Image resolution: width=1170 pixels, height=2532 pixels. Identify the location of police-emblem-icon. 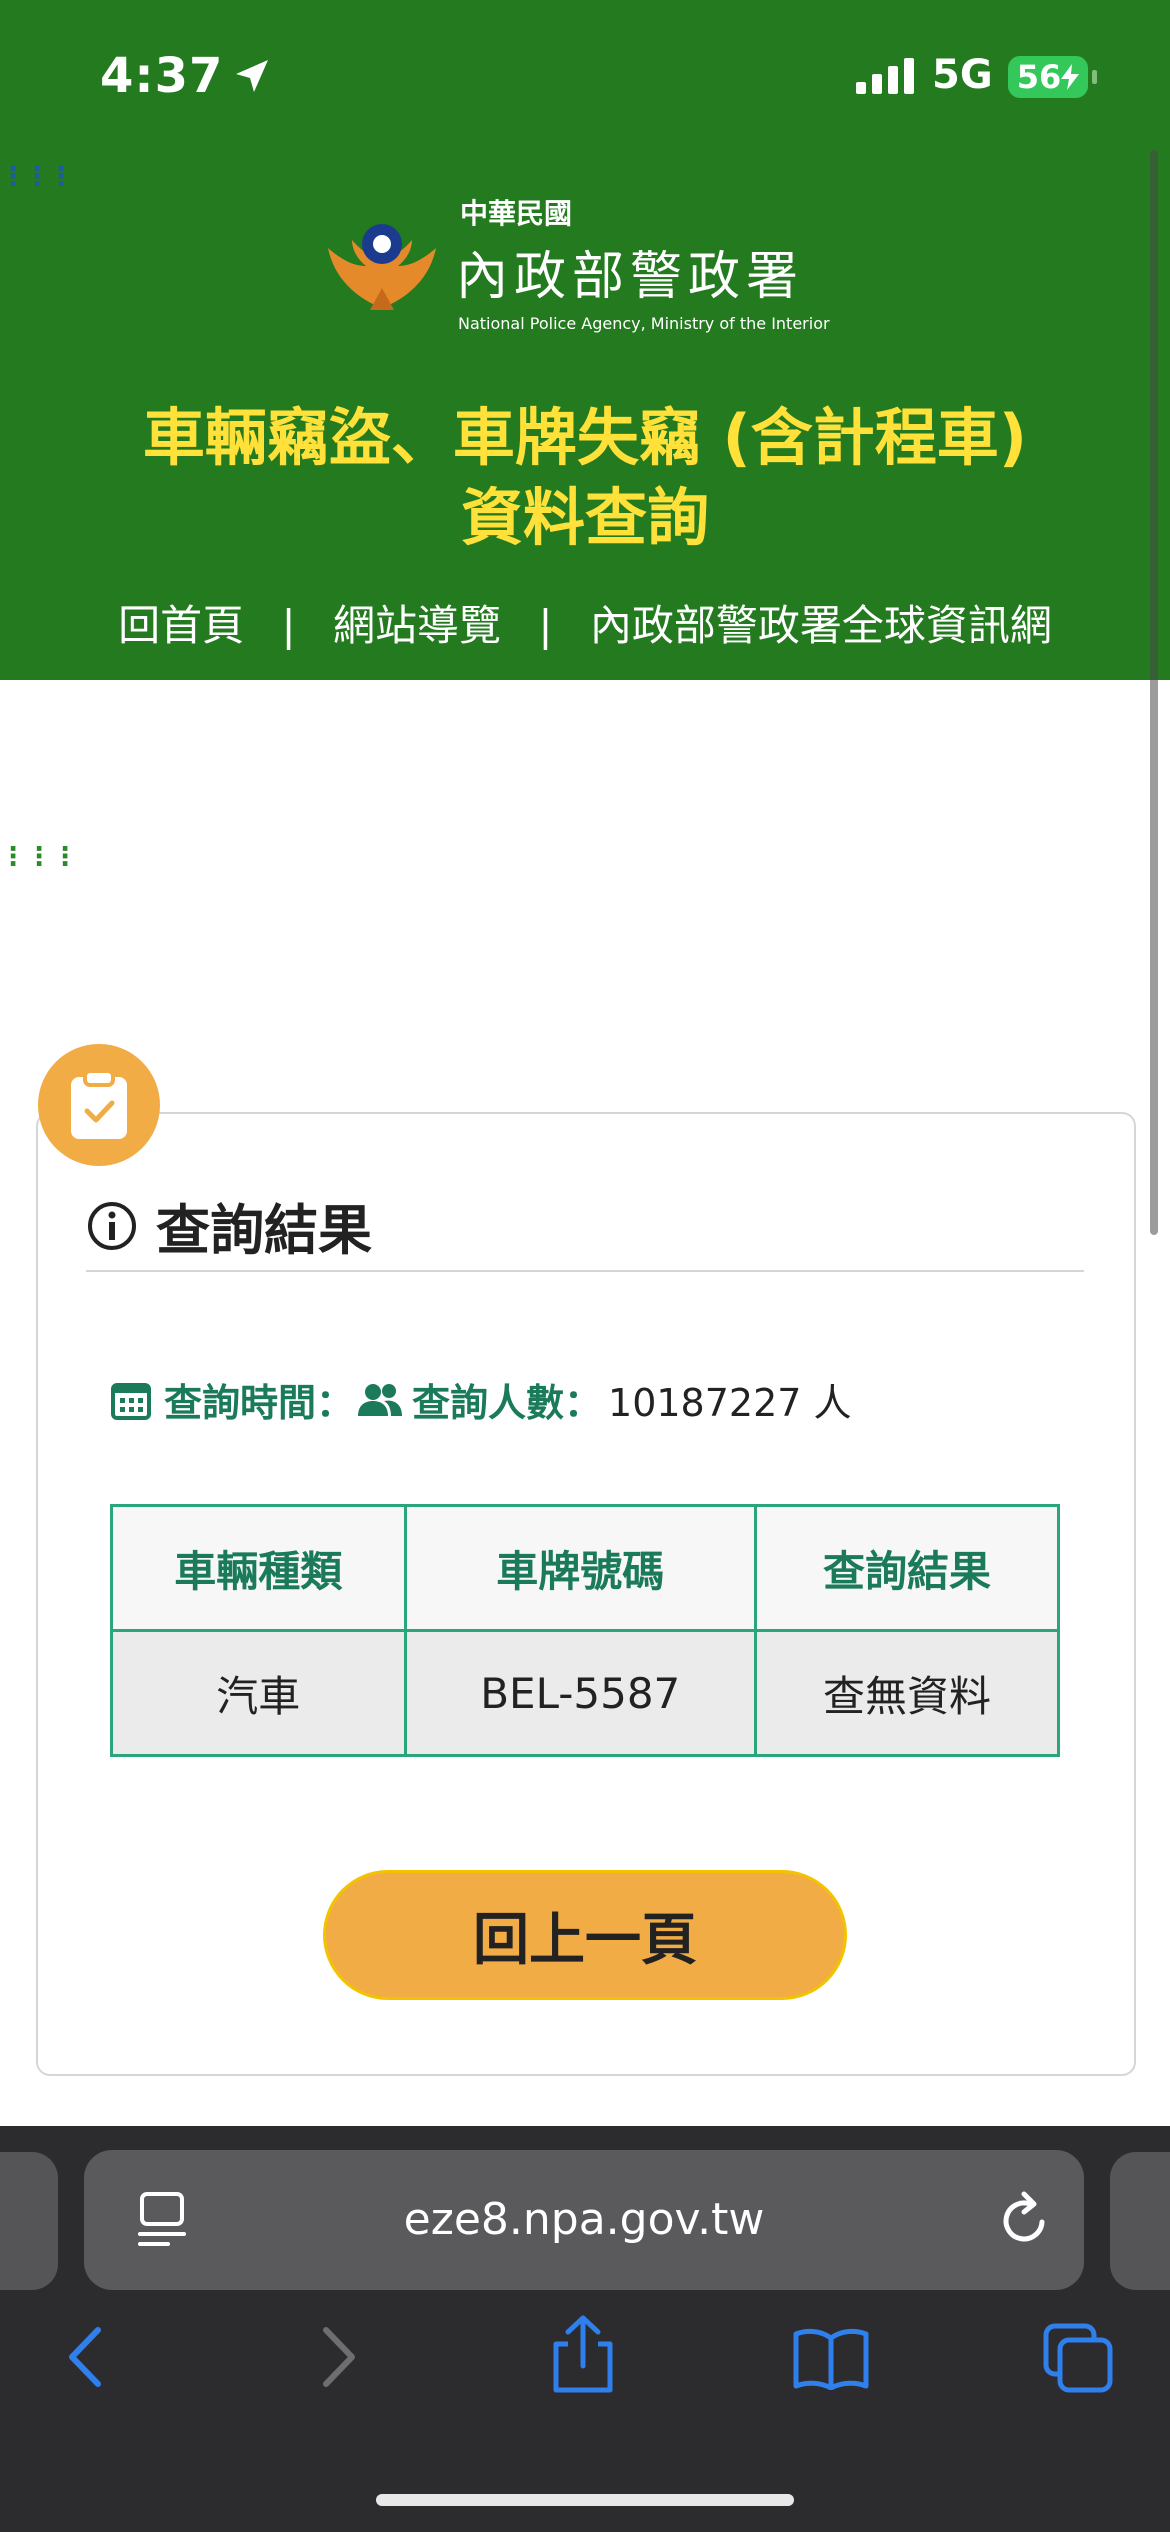
(382, 267).